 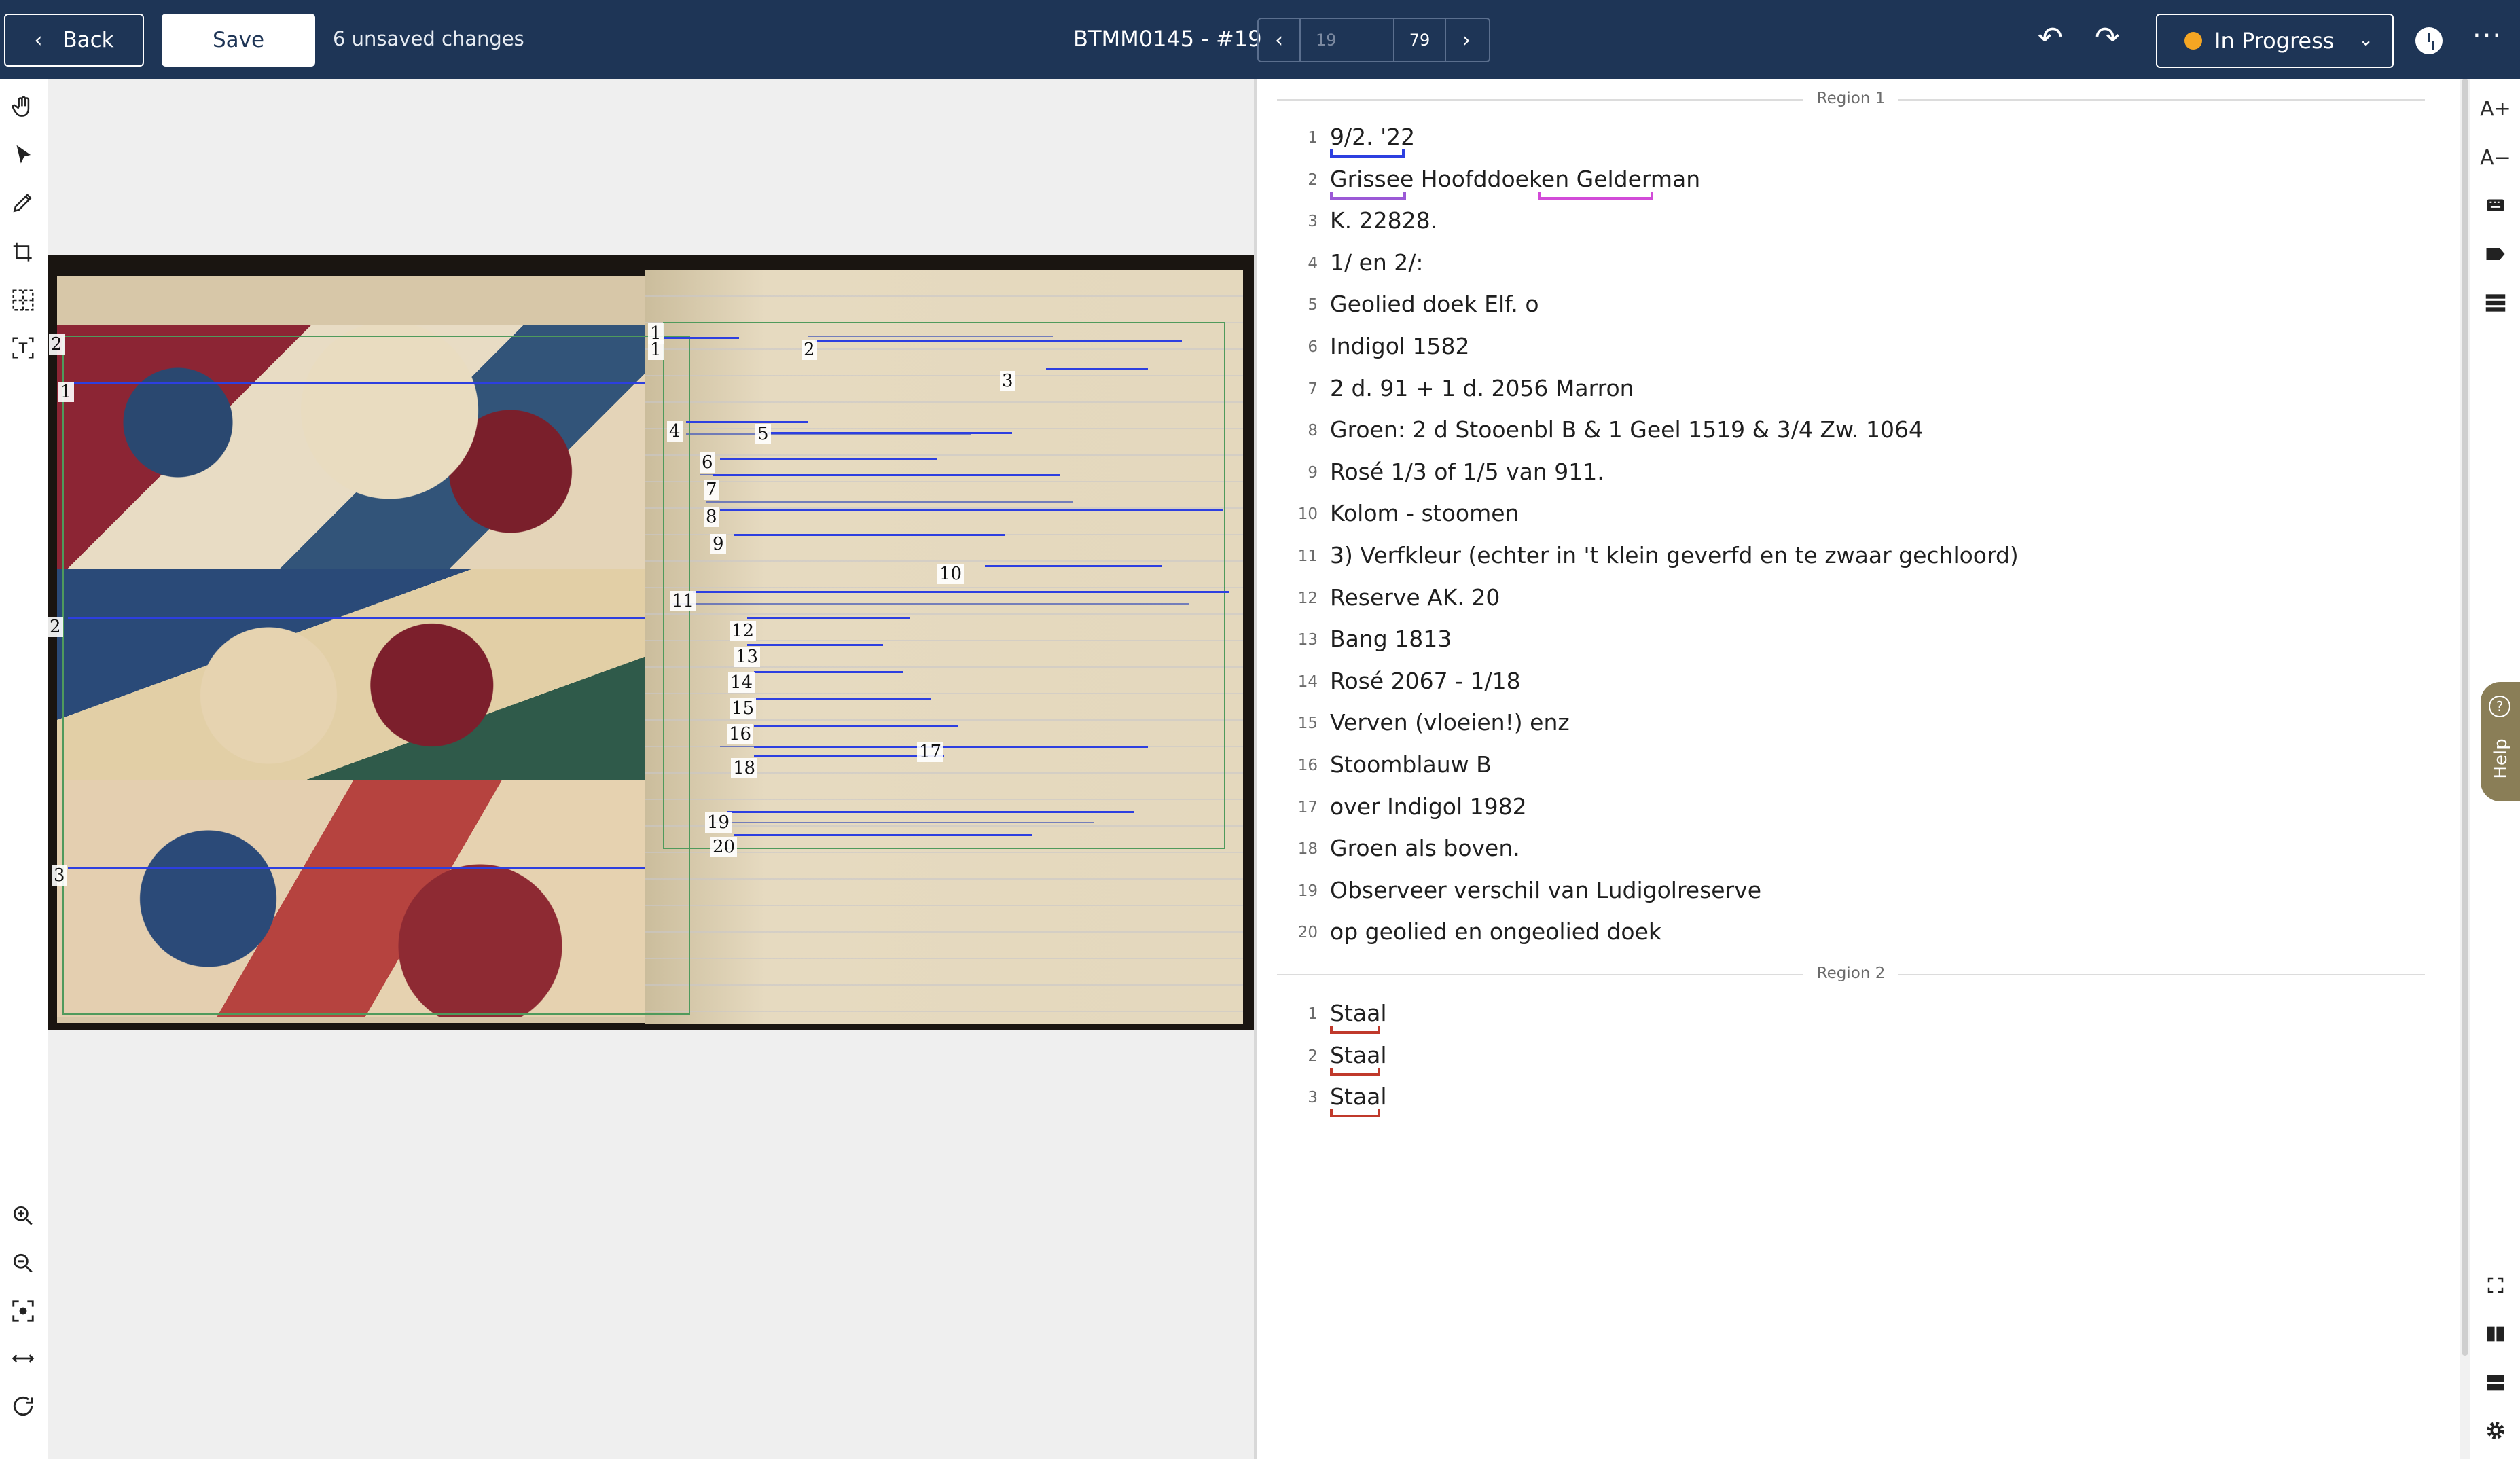 I want to click on line-text: Geolied doek Elf. o, so click(x=1434, y=304).